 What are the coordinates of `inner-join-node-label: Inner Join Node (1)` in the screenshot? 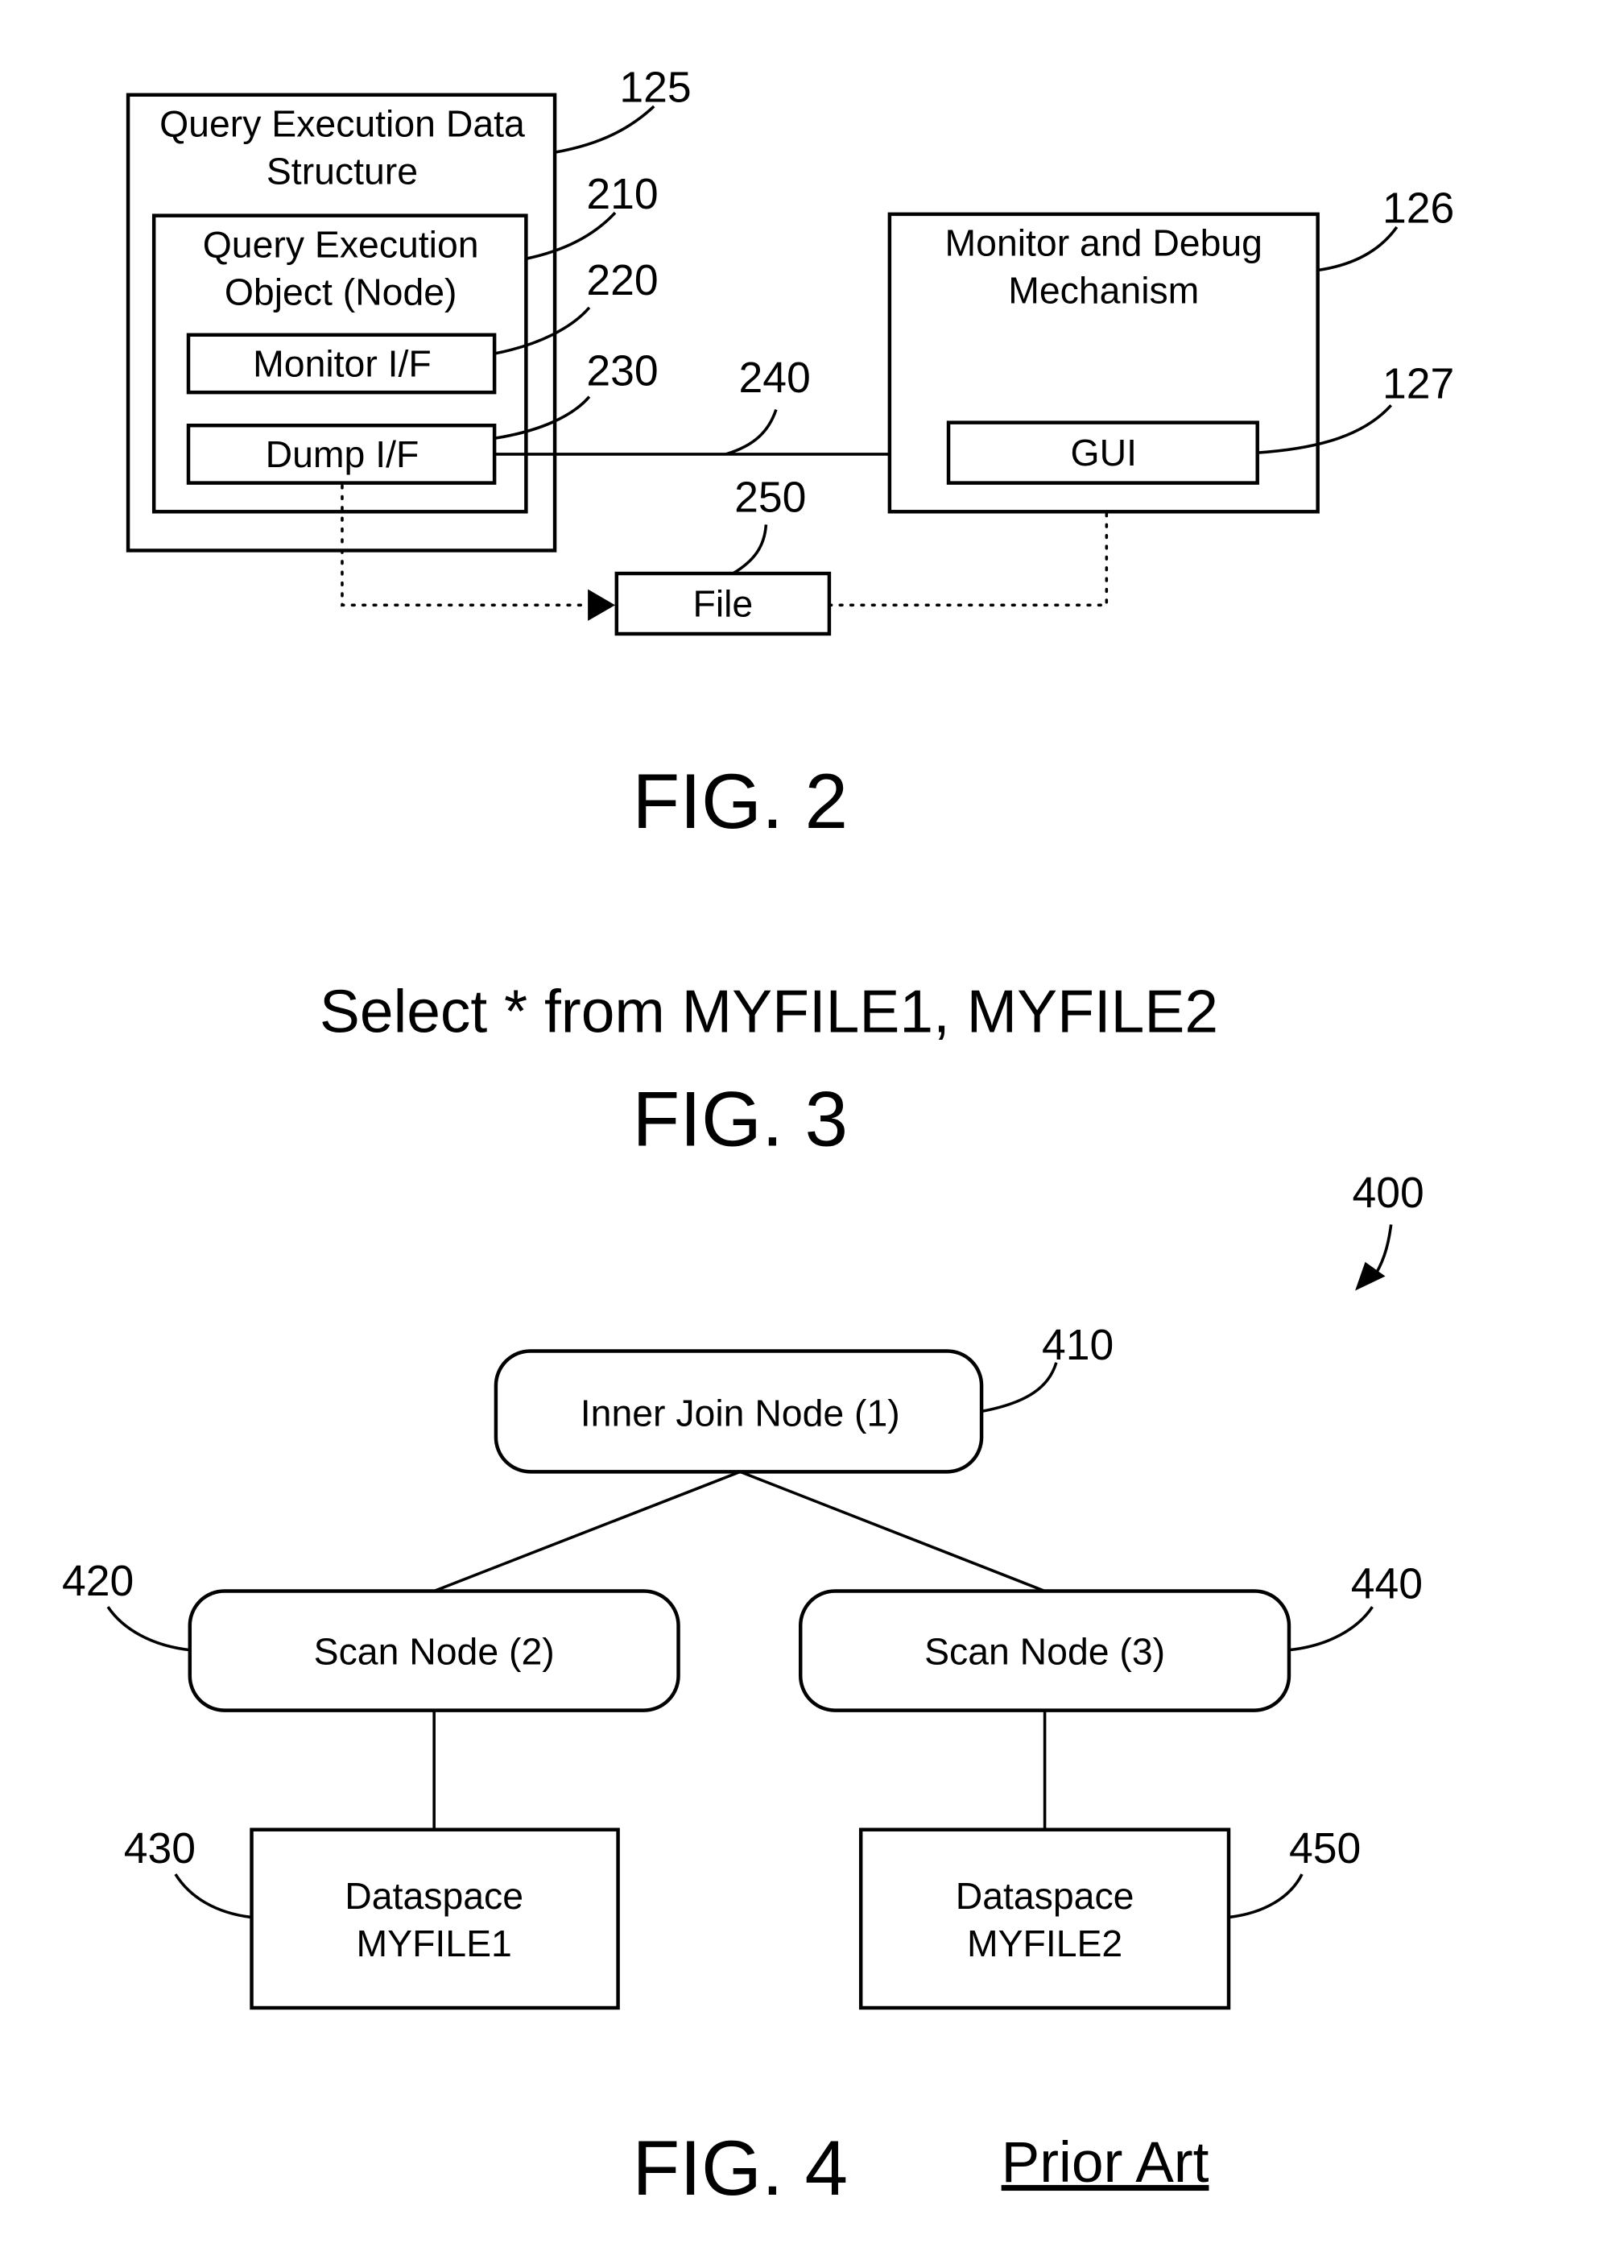 It's located at (740, 1413).